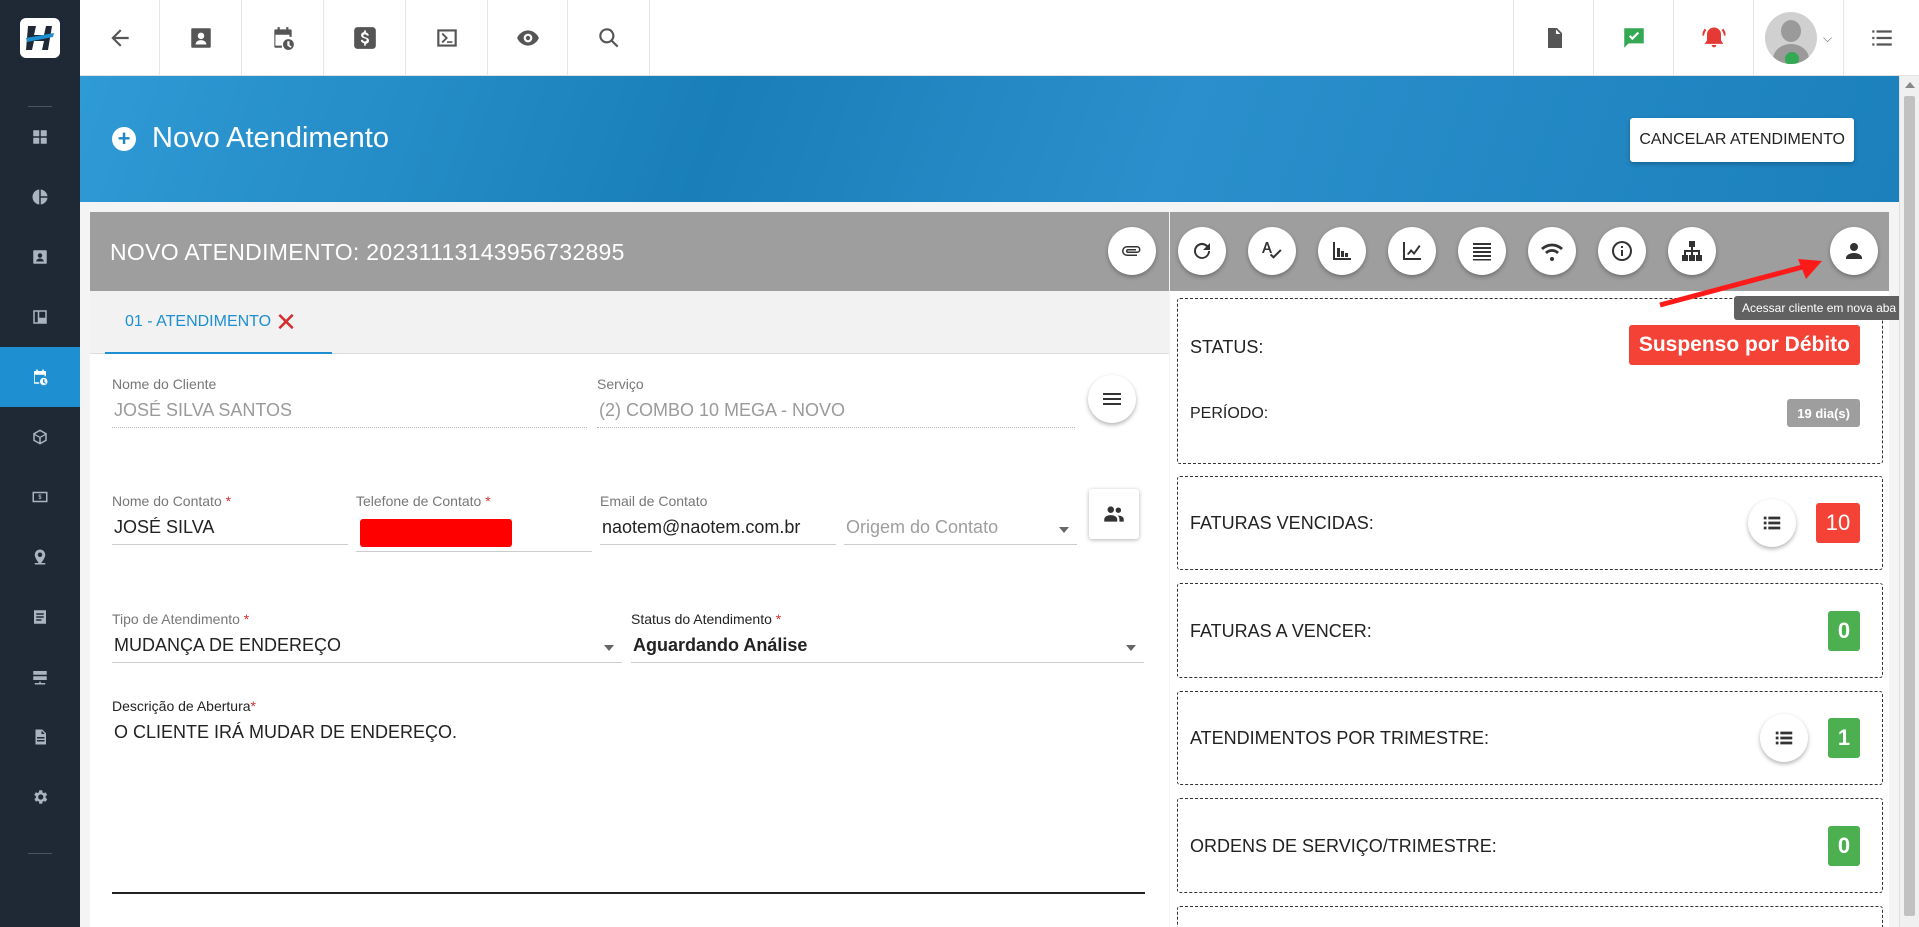 This screenshot has width=1919, height=927. I want to click on redacted-phone, so click(436, 533).